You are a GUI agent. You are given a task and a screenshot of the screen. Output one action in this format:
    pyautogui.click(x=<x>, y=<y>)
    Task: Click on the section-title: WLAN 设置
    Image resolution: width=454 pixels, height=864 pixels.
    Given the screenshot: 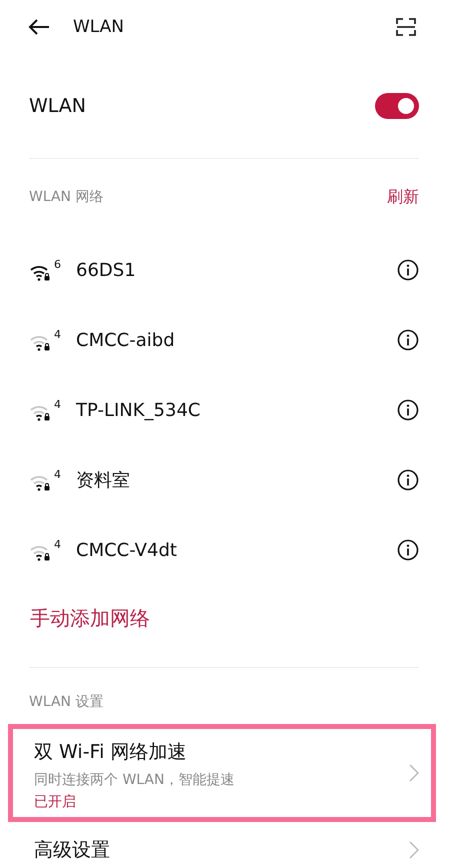 What is the action you would take?
    pyautogui.click(x=66, y=702)
    